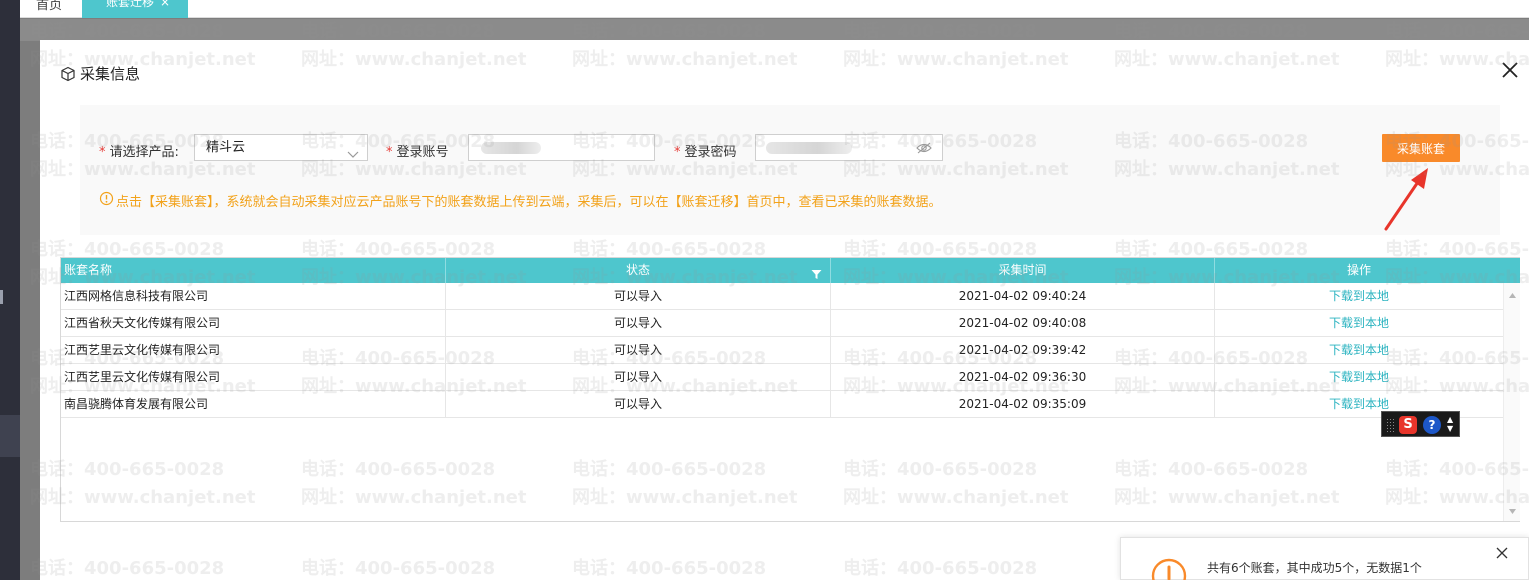  Describe the element at coordinates (1432, 425) in the screenshot. I see `help-icon: ?` at that location.